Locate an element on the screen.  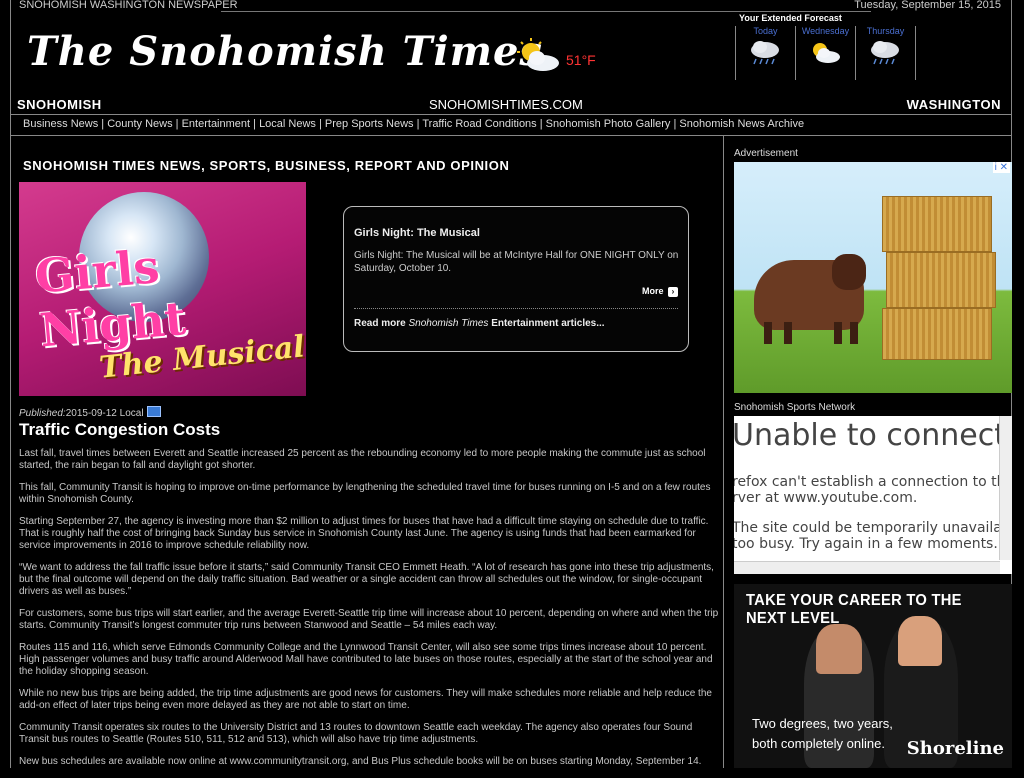
forecast-day: Thursday is located at coordinates (885, 53).